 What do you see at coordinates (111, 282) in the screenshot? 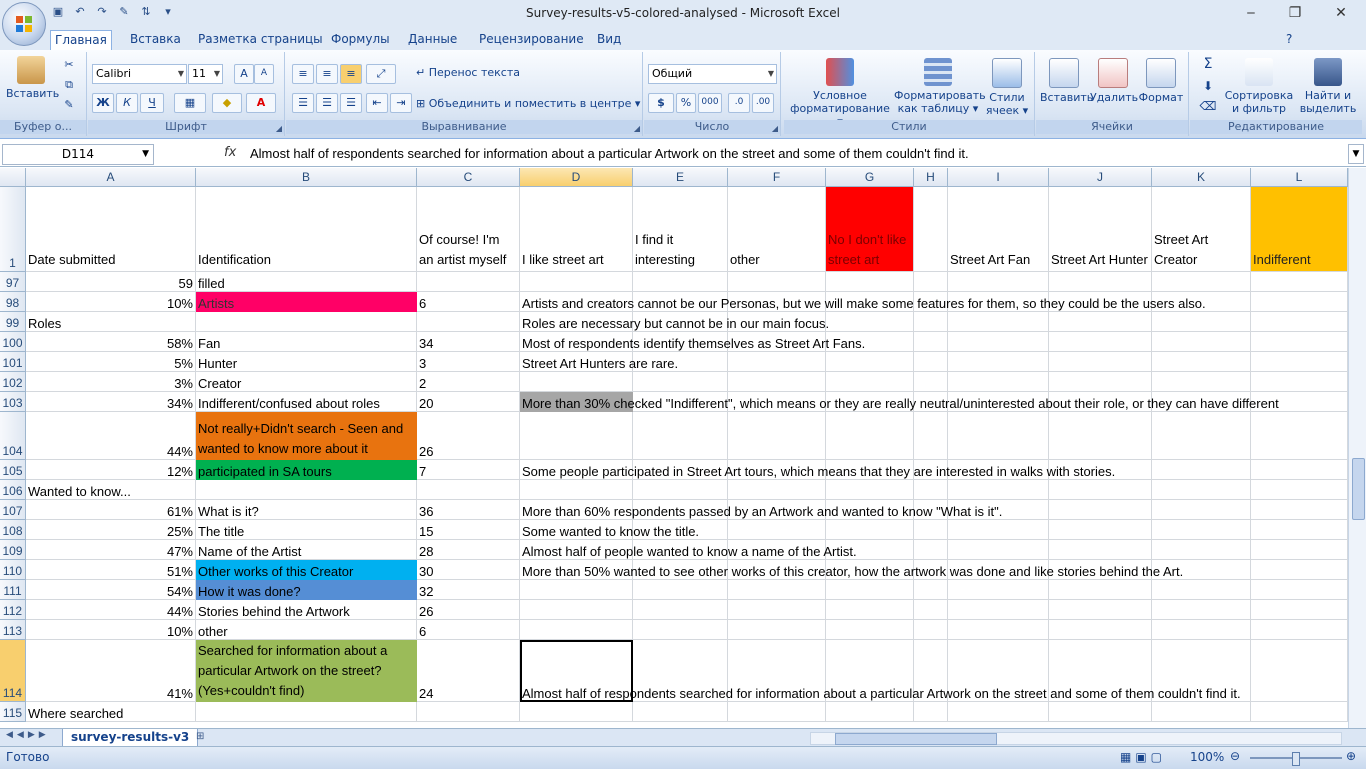
I see `cell-a: 59` at bounding box center [111, 282].